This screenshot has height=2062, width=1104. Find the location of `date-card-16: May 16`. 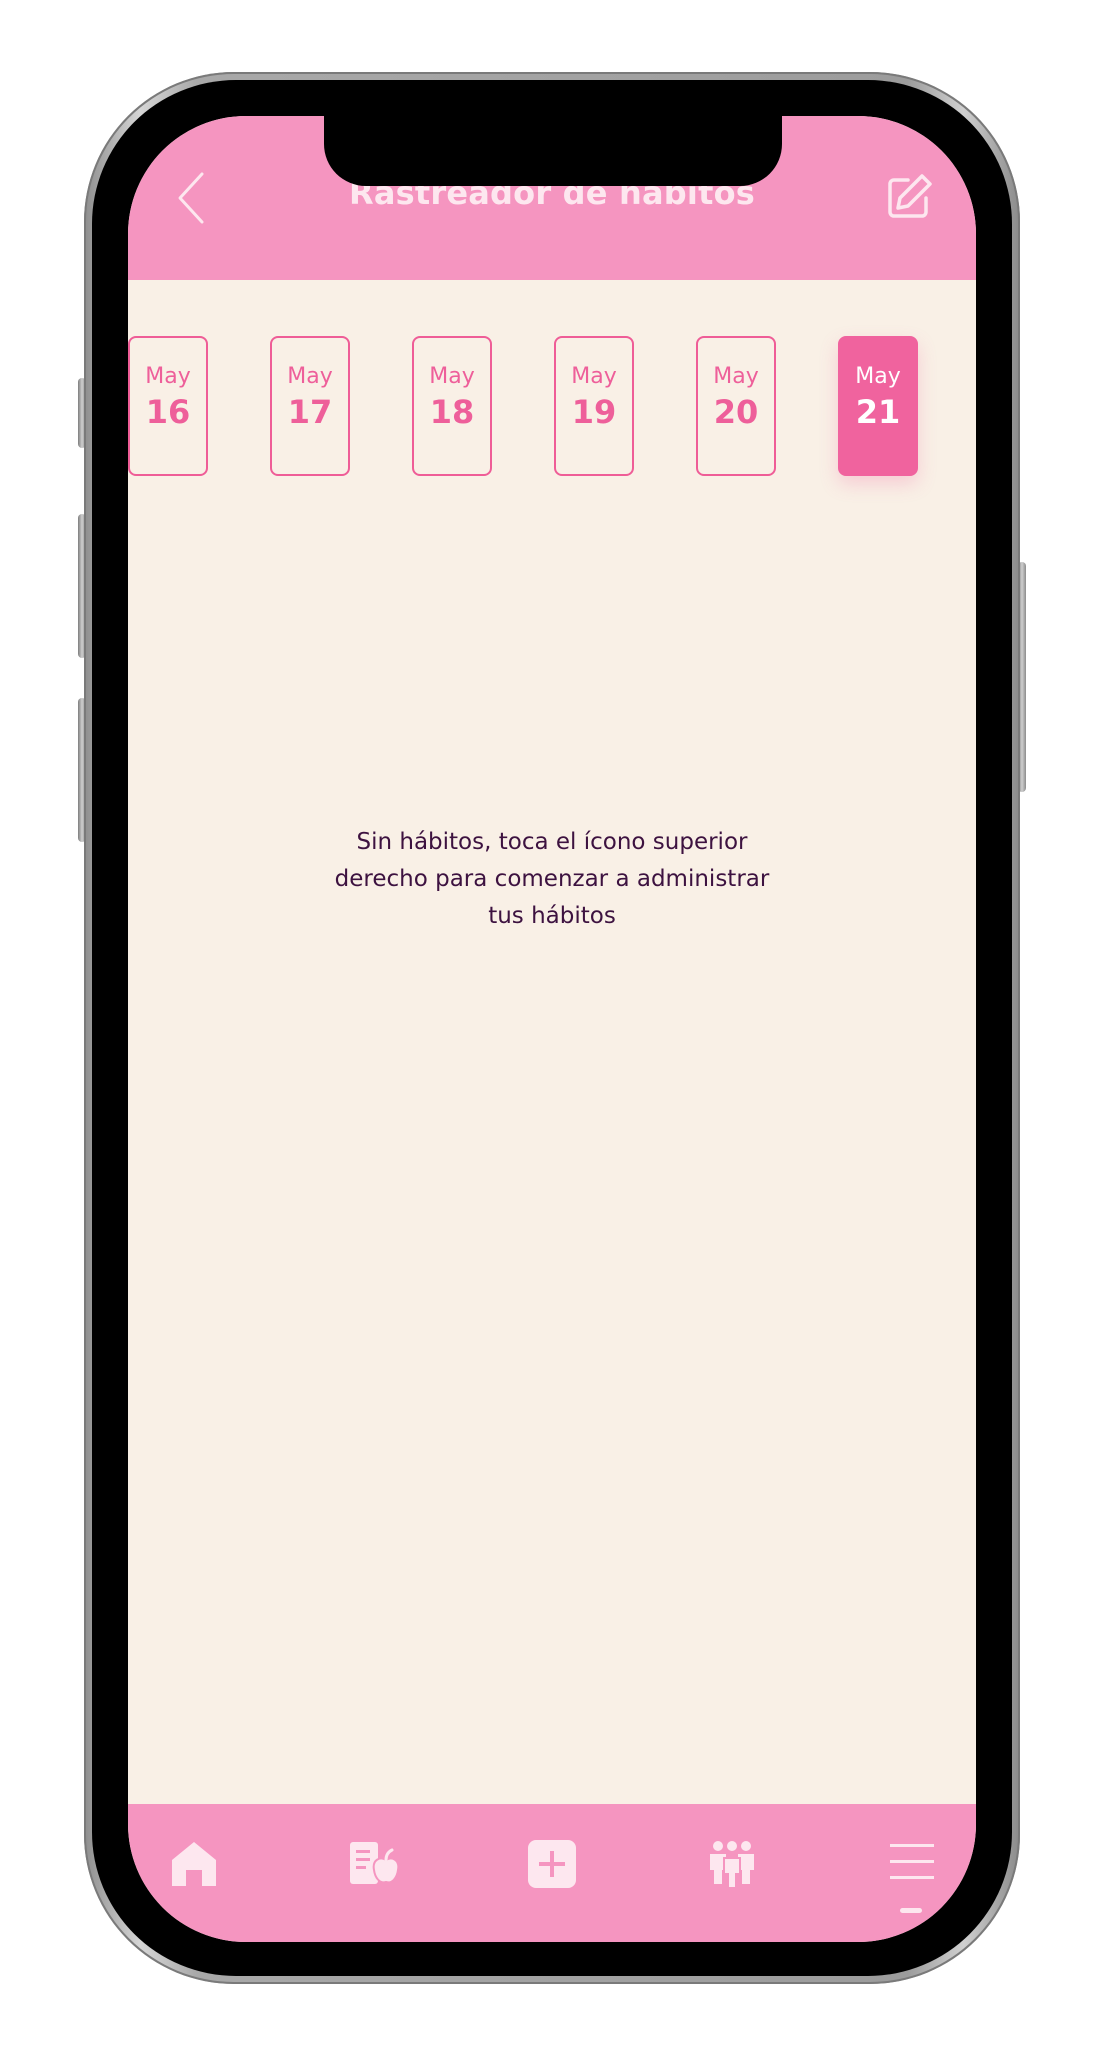

date-card-16: May 16 is located at coordinates (168, 406).